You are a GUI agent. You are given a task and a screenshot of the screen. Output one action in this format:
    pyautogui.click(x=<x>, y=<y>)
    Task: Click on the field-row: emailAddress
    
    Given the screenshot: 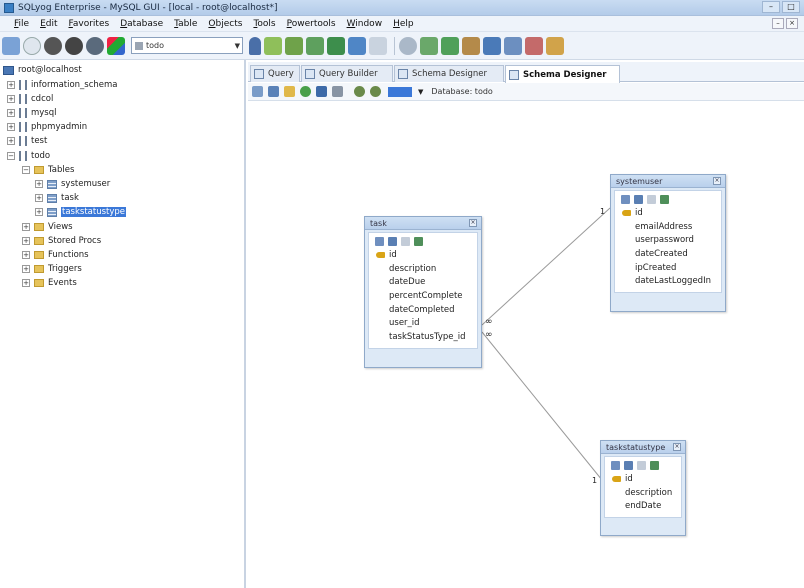 What is the action you would take?
    pyautogui.click(x=668, y=227)
    